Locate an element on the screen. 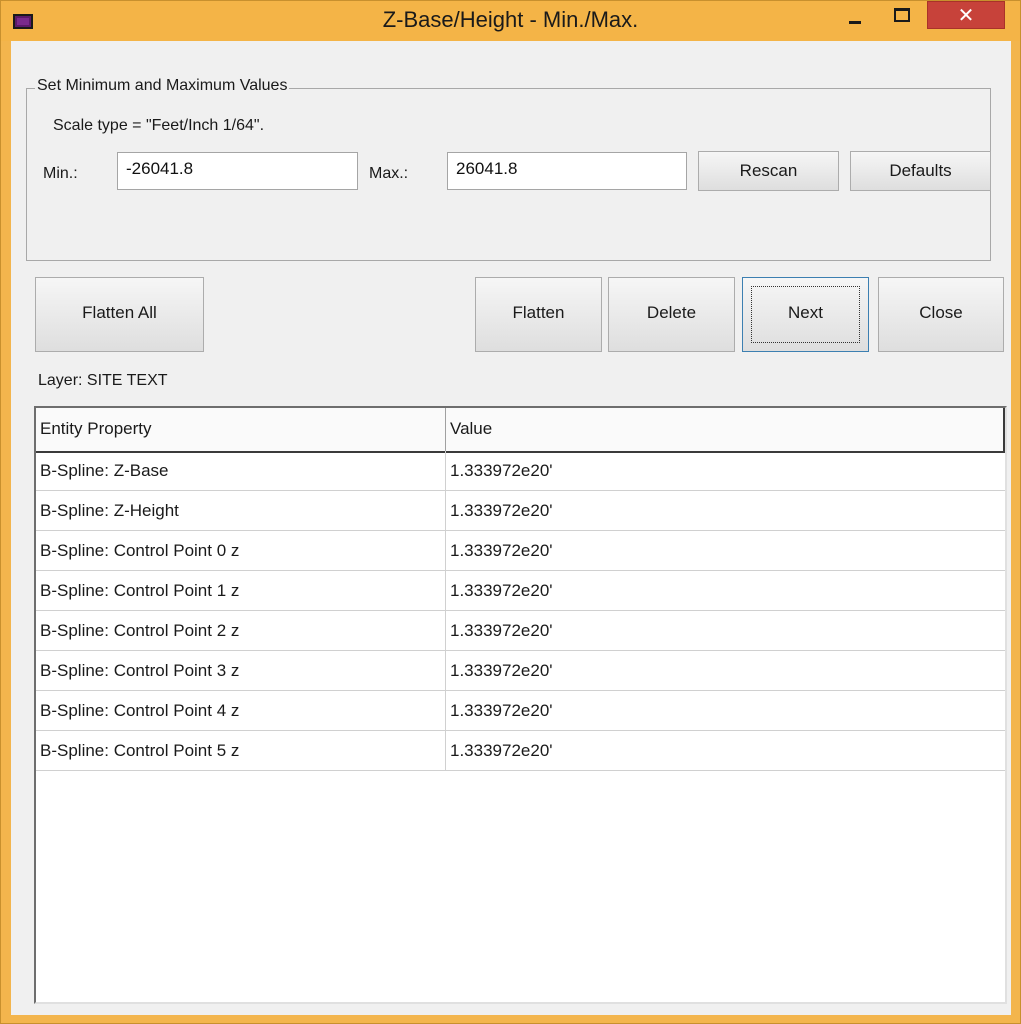 The image size is (1021, 1024). delete-button: Delete is located at coordinates (671, 314).